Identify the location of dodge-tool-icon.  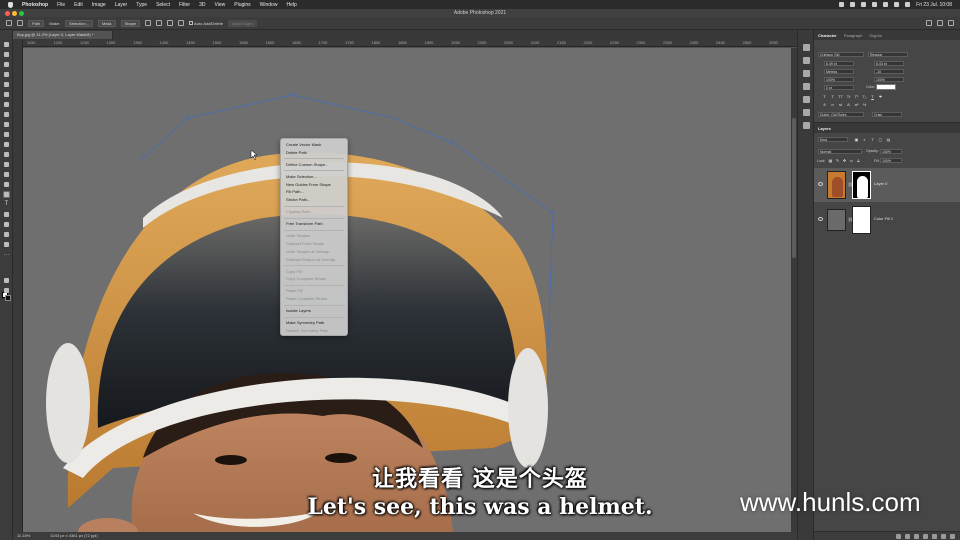
(6, 184).